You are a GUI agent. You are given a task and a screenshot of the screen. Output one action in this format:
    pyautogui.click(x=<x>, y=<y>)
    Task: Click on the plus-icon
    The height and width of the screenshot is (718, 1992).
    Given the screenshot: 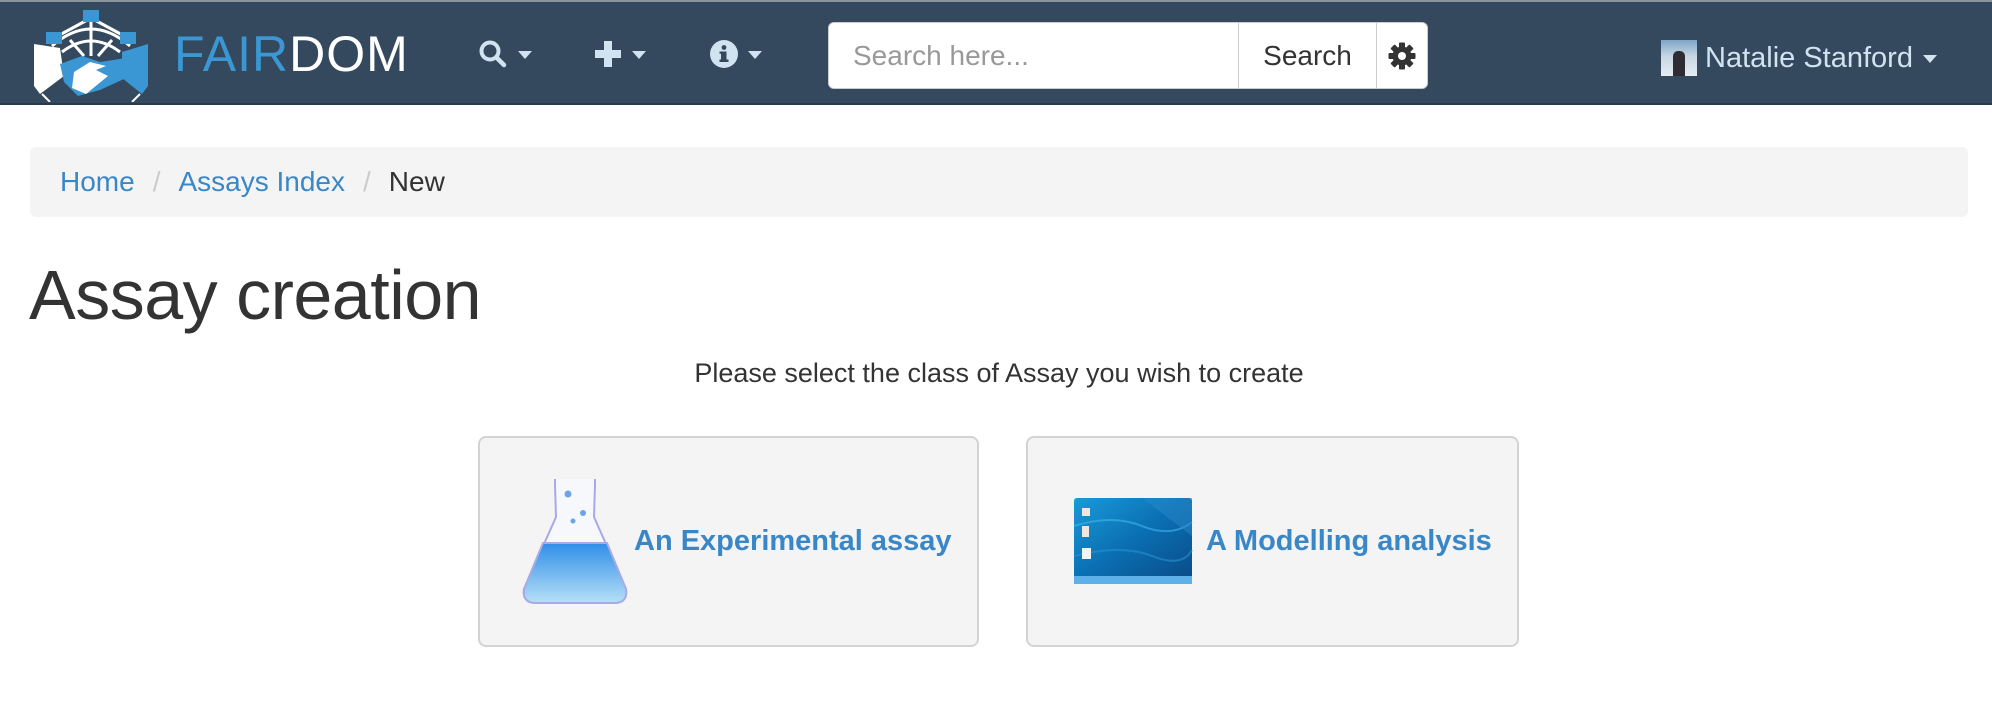 What is the action you would take?
    pyautogui.click(x=608, y=54)
    